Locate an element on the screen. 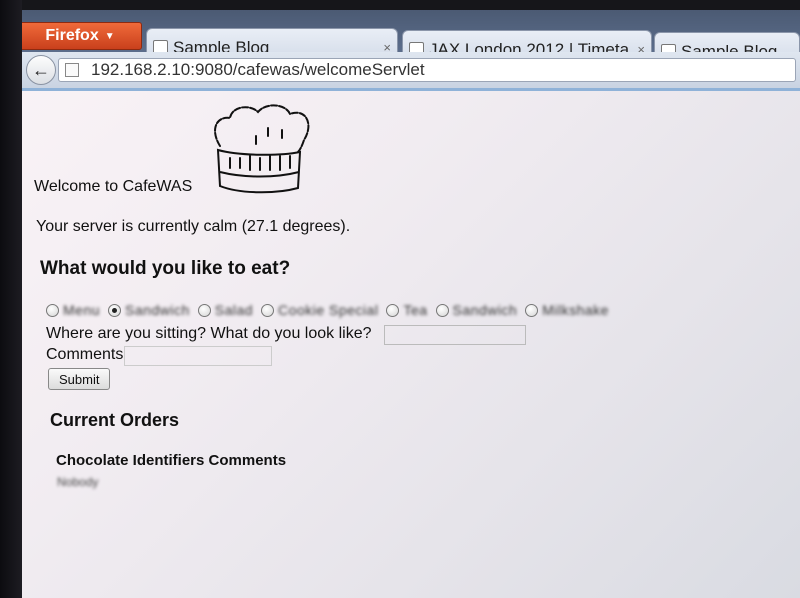  back-arrow-icon: ← is located at coordinates (41, 69).